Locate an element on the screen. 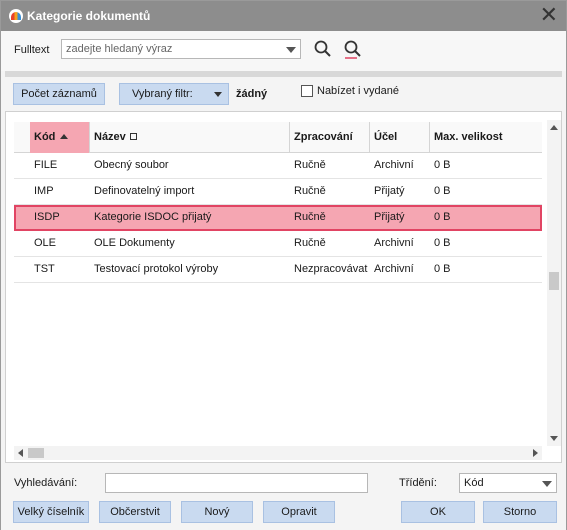 The width and height of the screenshot is (567, 530). cancel-button: Storno is located at coordinates (520, 512).